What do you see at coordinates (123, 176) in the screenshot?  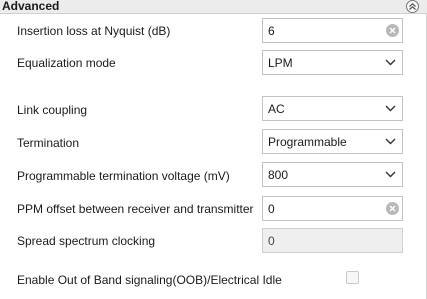 I see `termination-voltage-label: Programmable termination voltage (mV)` at bounding box center [123, 176].